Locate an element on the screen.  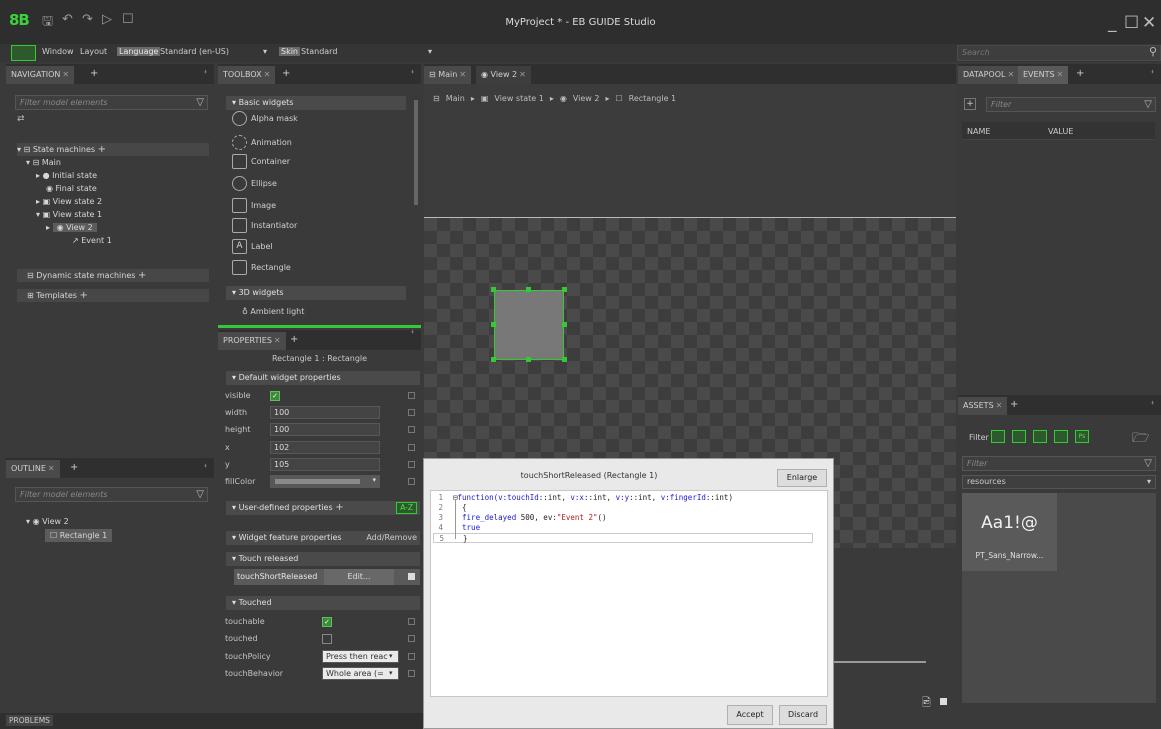
visible-checkbox: ✓ is located at coordinates (275, 396).